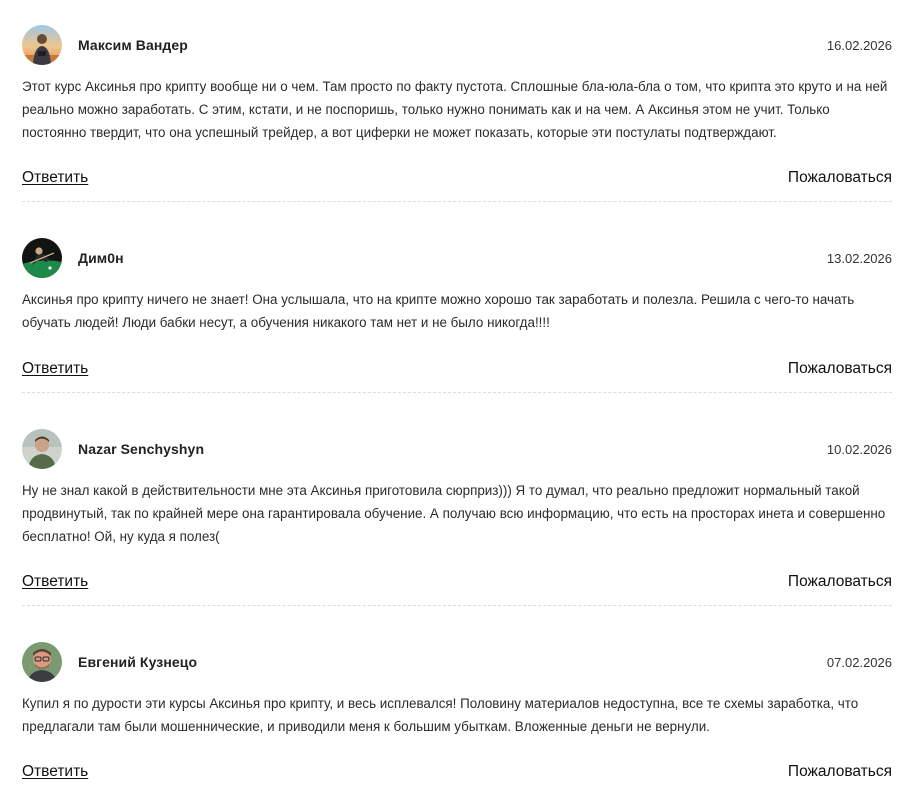  I want to click on comment-header: Дим0н 13.02.2026, so click(457, 258).